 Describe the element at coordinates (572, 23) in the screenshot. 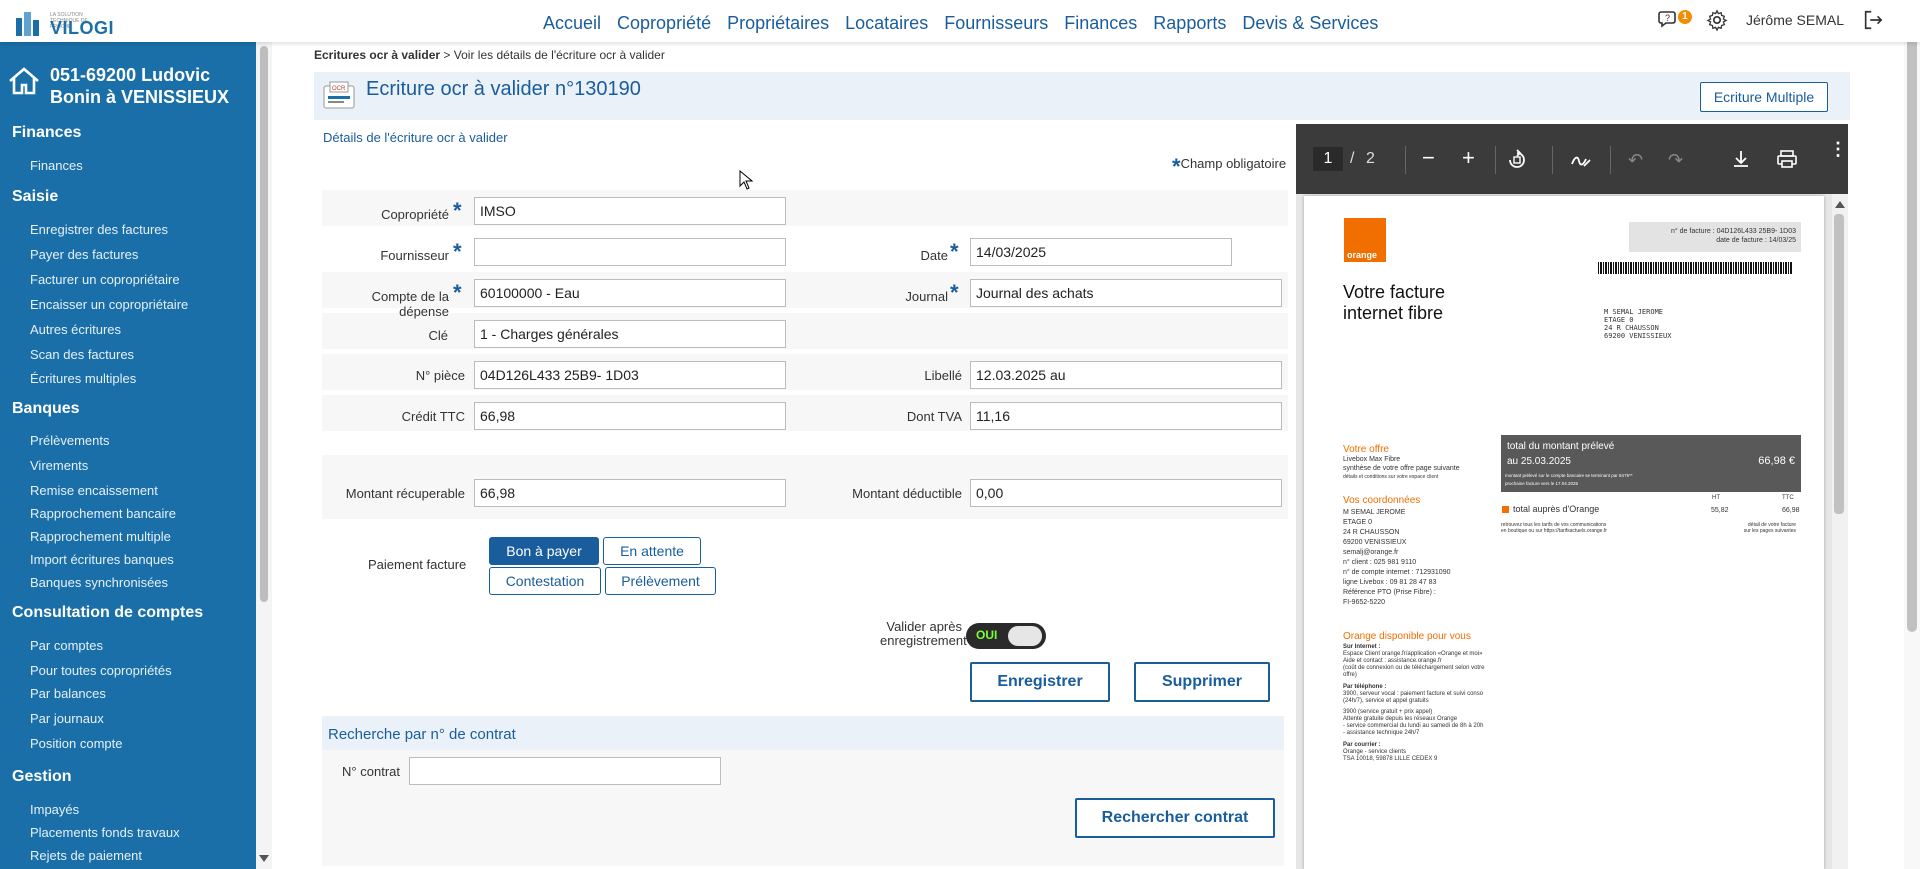

I see `nav-accueil: Accueil` at that location.